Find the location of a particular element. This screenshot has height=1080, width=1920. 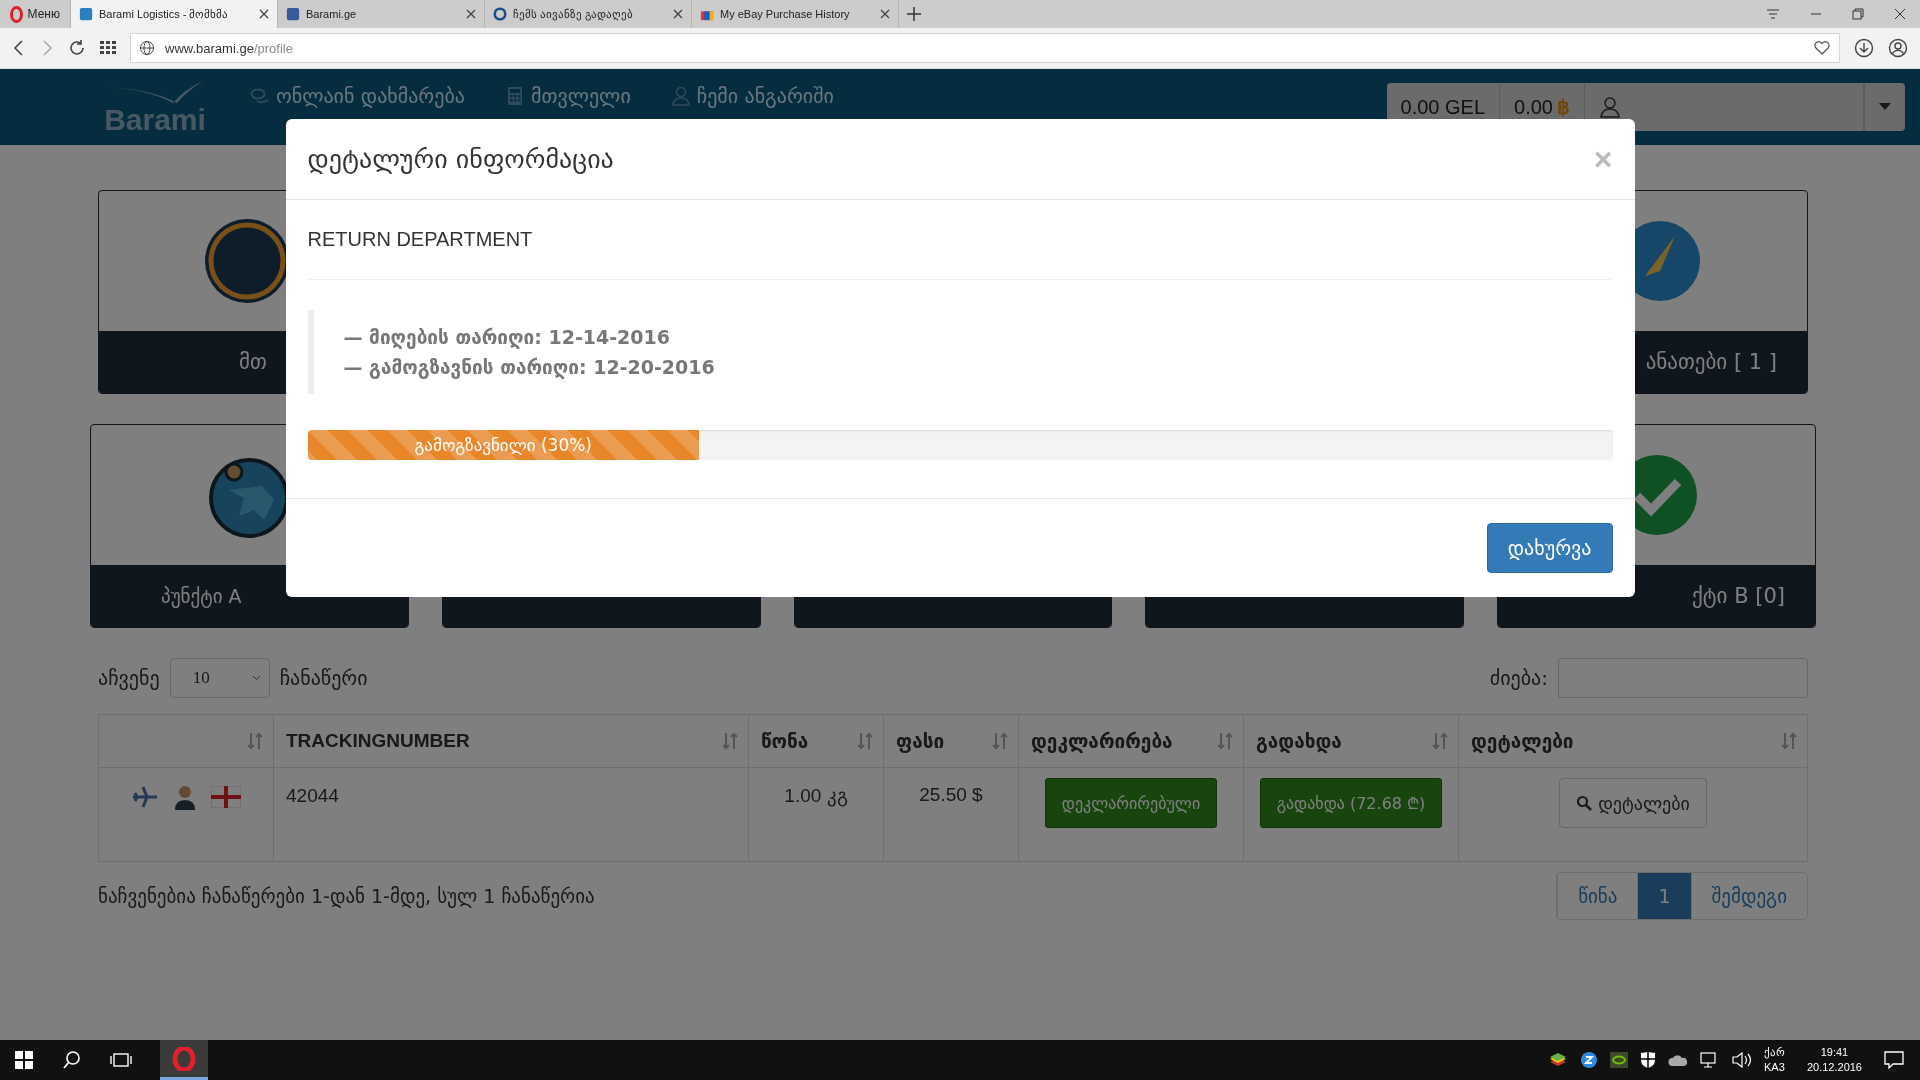

eye-icon is located at coordinates (1618, 1060).